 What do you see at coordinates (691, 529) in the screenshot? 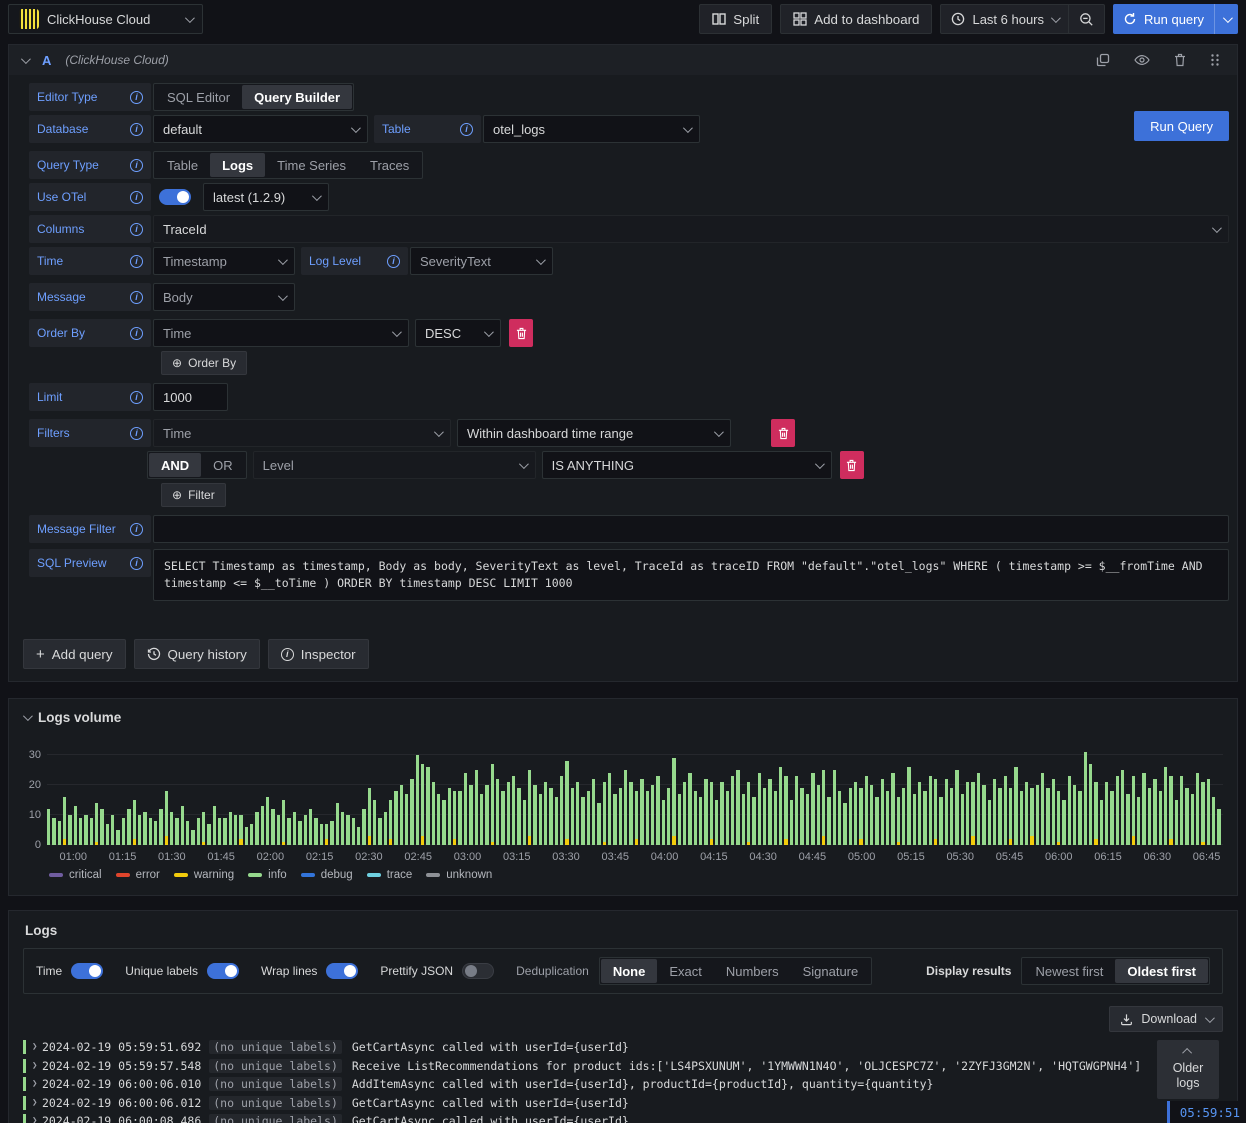
I see `message-filter-input` at bounding box center [691, 529].